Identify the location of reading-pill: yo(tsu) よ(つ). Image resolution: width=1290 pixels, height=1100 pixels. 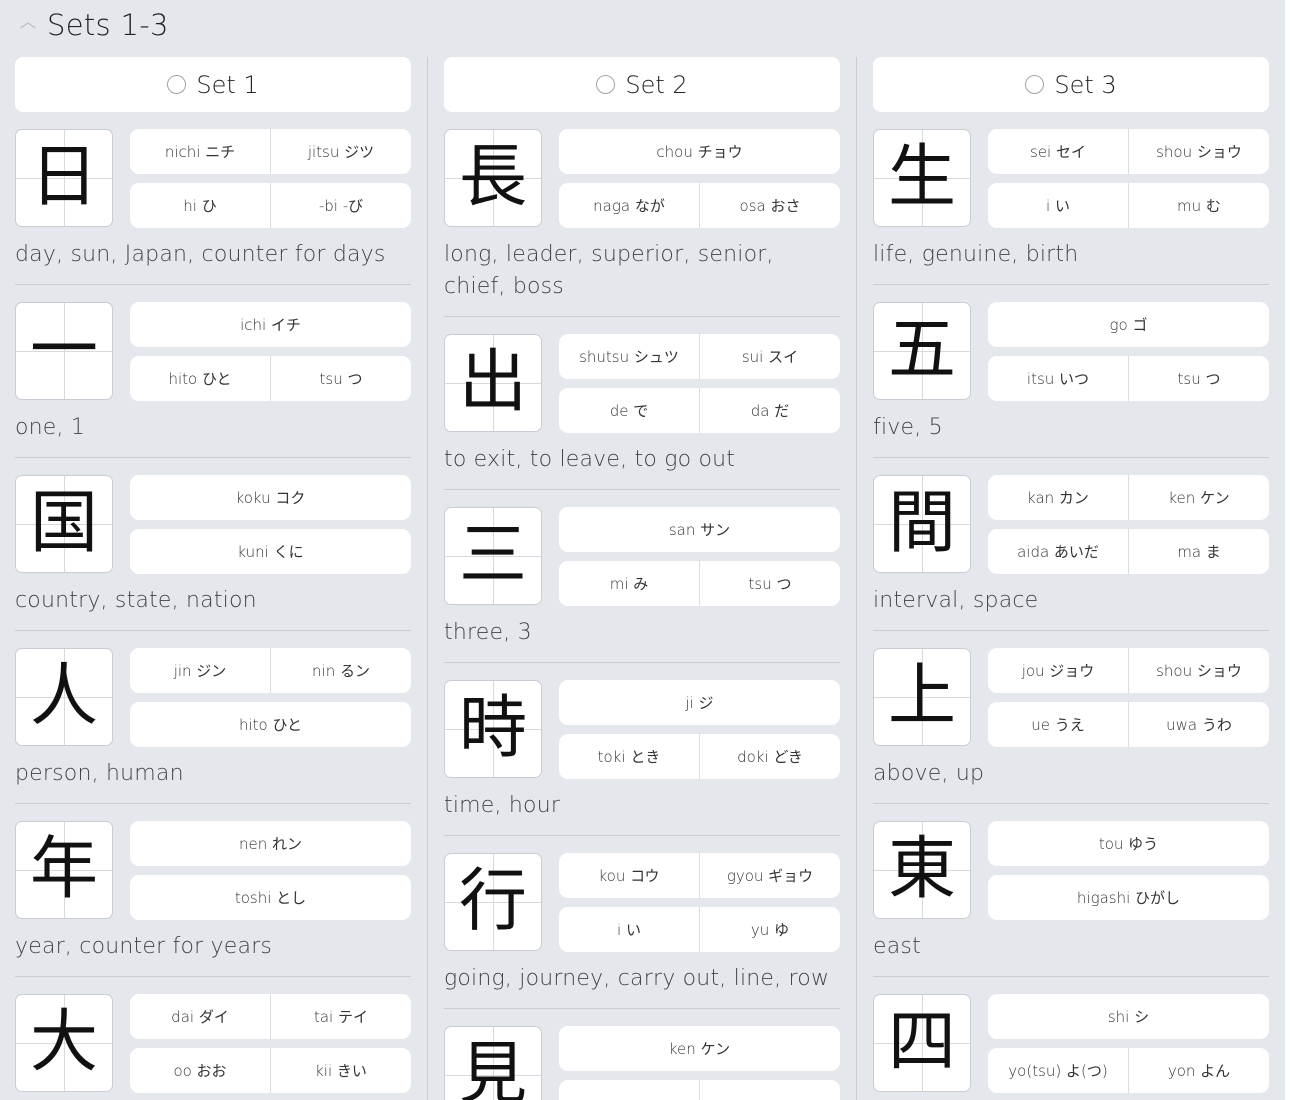
(1058, 1070).